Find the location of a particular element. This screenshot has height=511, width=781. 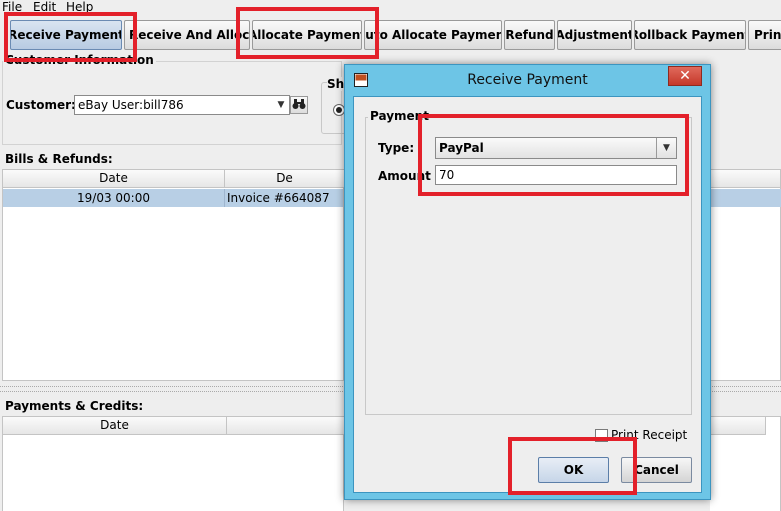

close-button: ✕ is located at coordinates (685, 76).